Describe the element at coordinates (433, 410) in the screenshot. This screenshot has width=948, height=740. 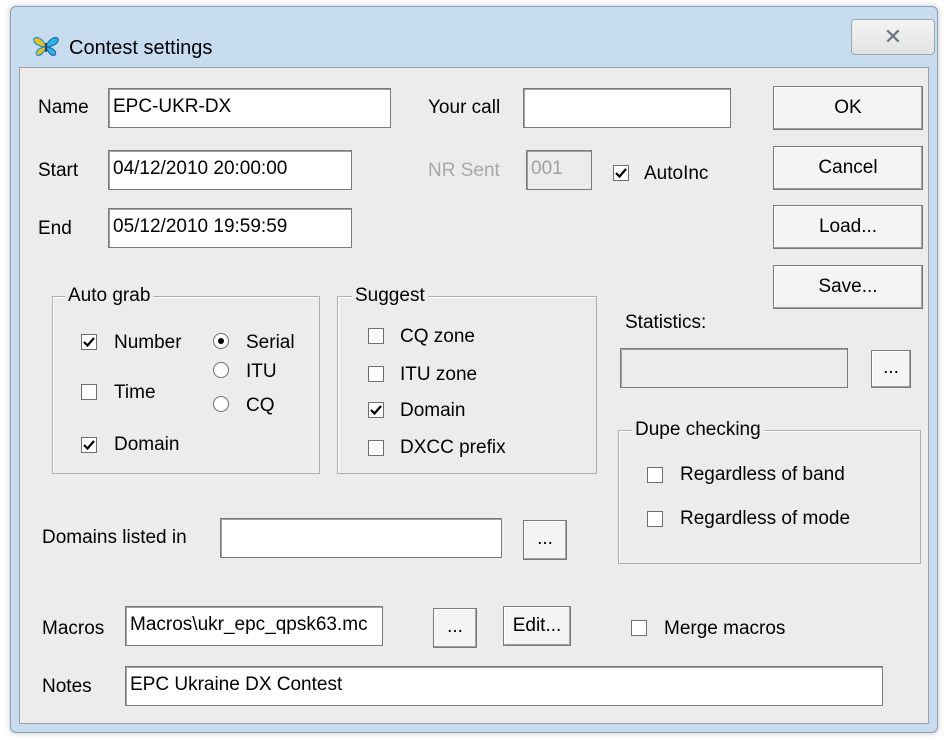
I see `domain-suggest-label: Domain` at that location.